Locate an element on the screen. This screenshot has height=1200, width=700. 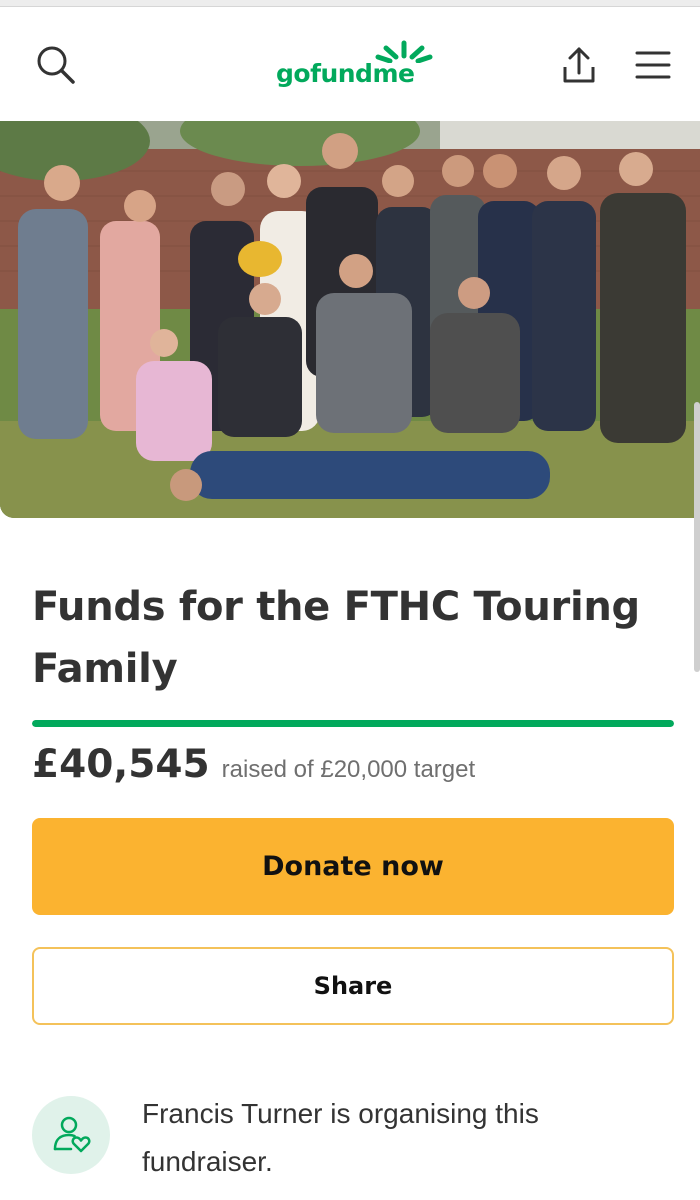
funding-progress-bar is located at coordinates (353, 723).